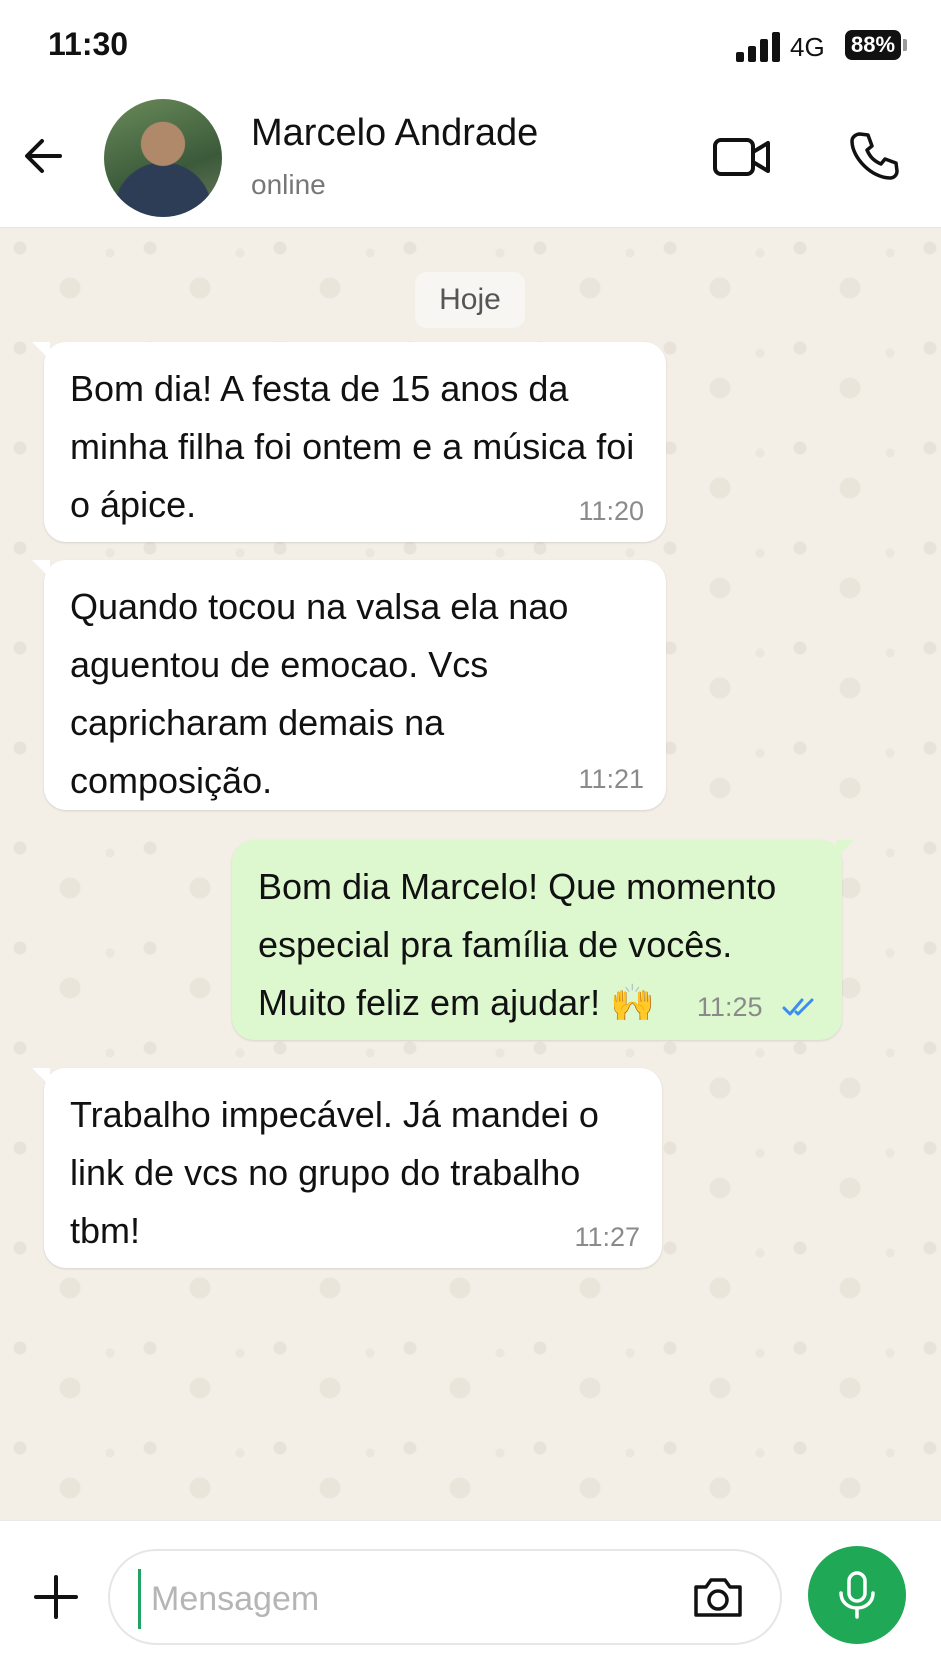  I want to click on message-input-container, so click(445, 1597).